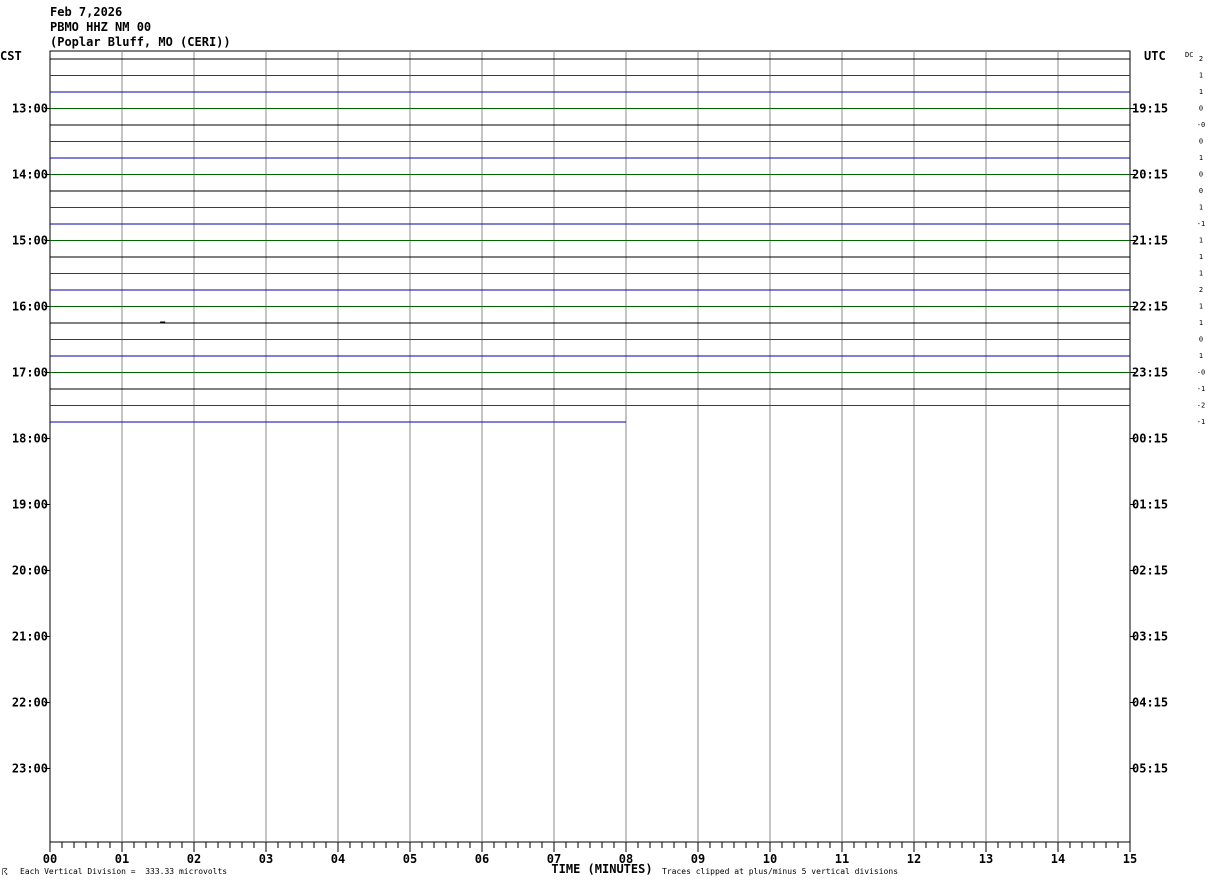 The image size is (1210, 886). Describe the element at coordinates (30, 571) in the screenshot. I see `hour-label-left: 20:00` at that location.